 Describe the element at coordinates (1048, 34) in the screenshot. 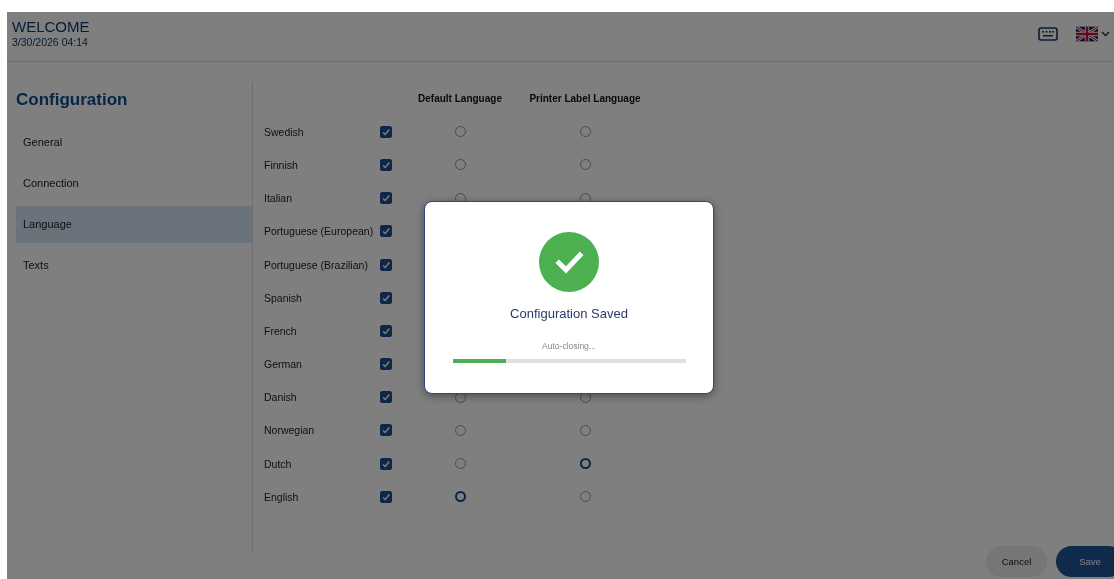

I see `keyboard-icon` at that location.